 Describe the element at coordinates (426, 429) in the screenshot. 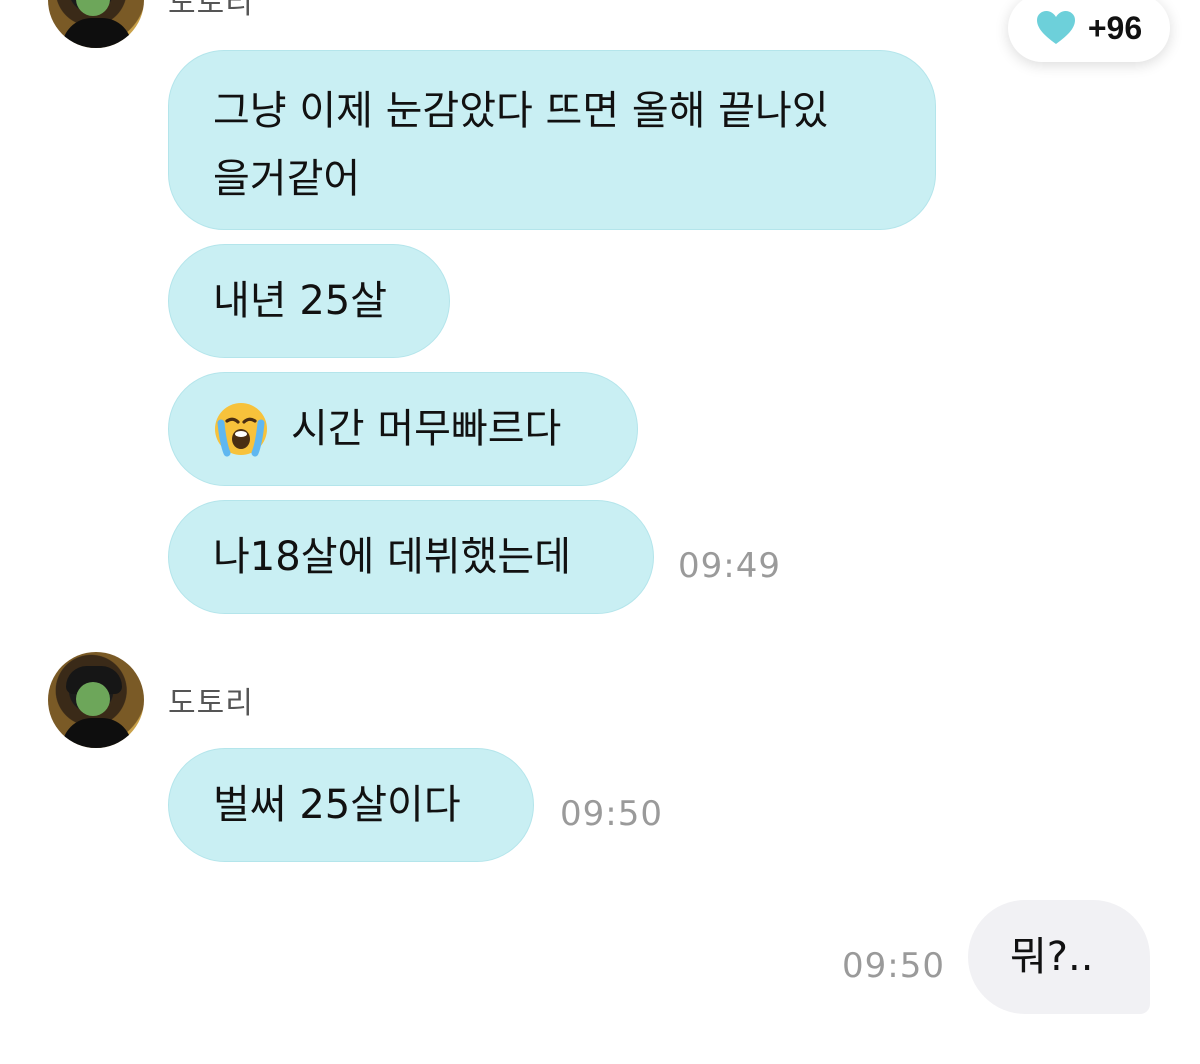

I see `message-text: 시간 머무빠르다` at that location.